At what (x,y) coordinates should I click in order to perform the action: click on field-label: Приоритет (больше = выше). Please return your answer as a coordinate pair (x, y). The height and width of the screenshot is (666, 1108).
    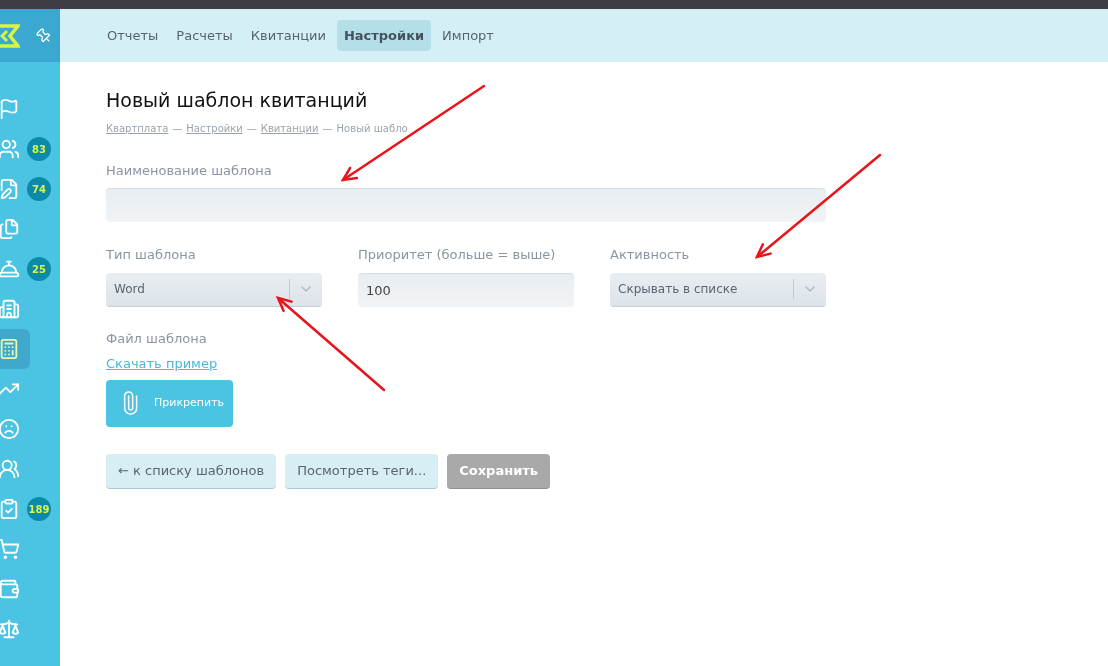
    Looking at the image, I should click on (457, 255).